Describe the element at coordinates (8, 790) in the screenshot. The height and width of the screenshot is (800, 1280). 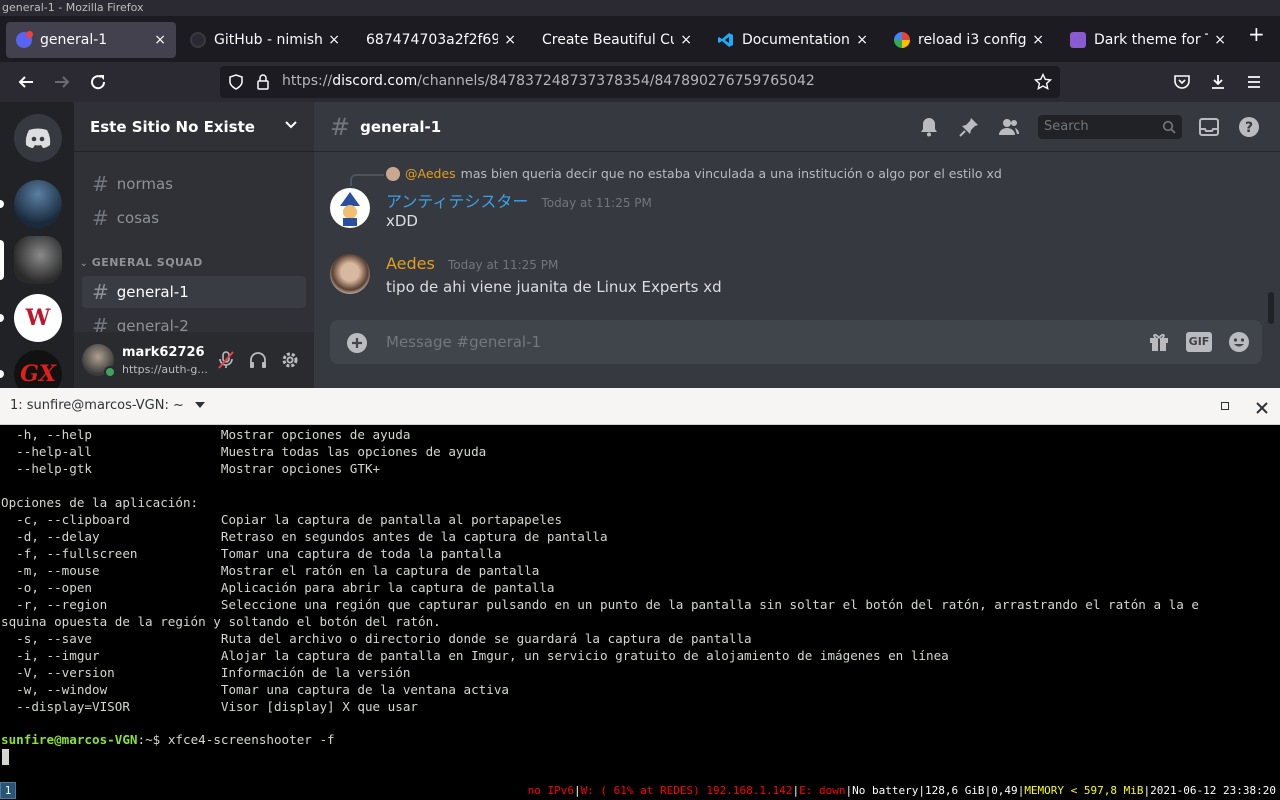
I see `workspace-button: 1` at that location.